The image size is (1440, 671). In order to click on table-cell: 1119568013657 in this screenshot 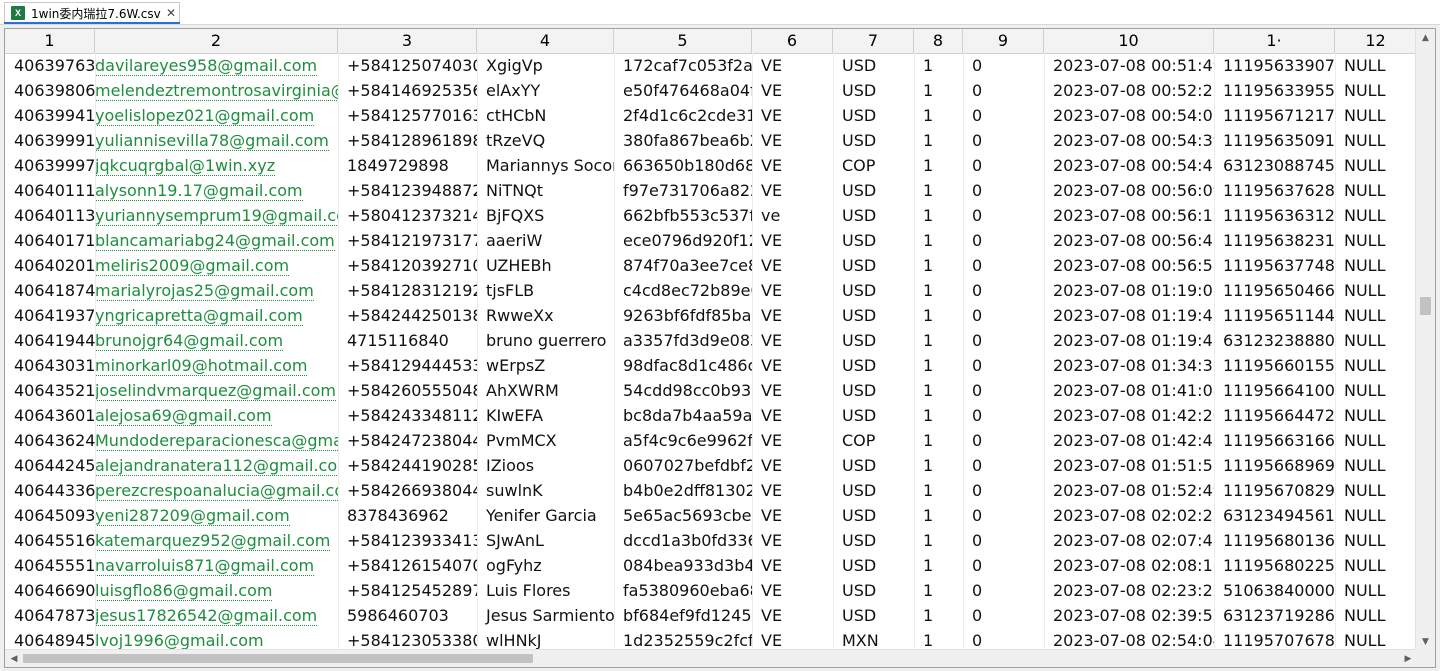, I will do `click(1274, 540)`.